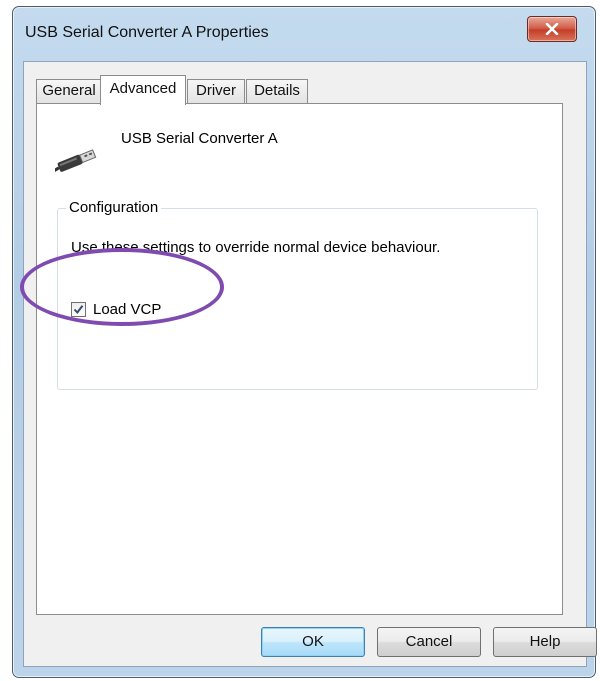  What do you see at coordinates (114, 207) in the screenshot?
I see `configuration-group-label: Configuration` at bounding box center [114, 207].